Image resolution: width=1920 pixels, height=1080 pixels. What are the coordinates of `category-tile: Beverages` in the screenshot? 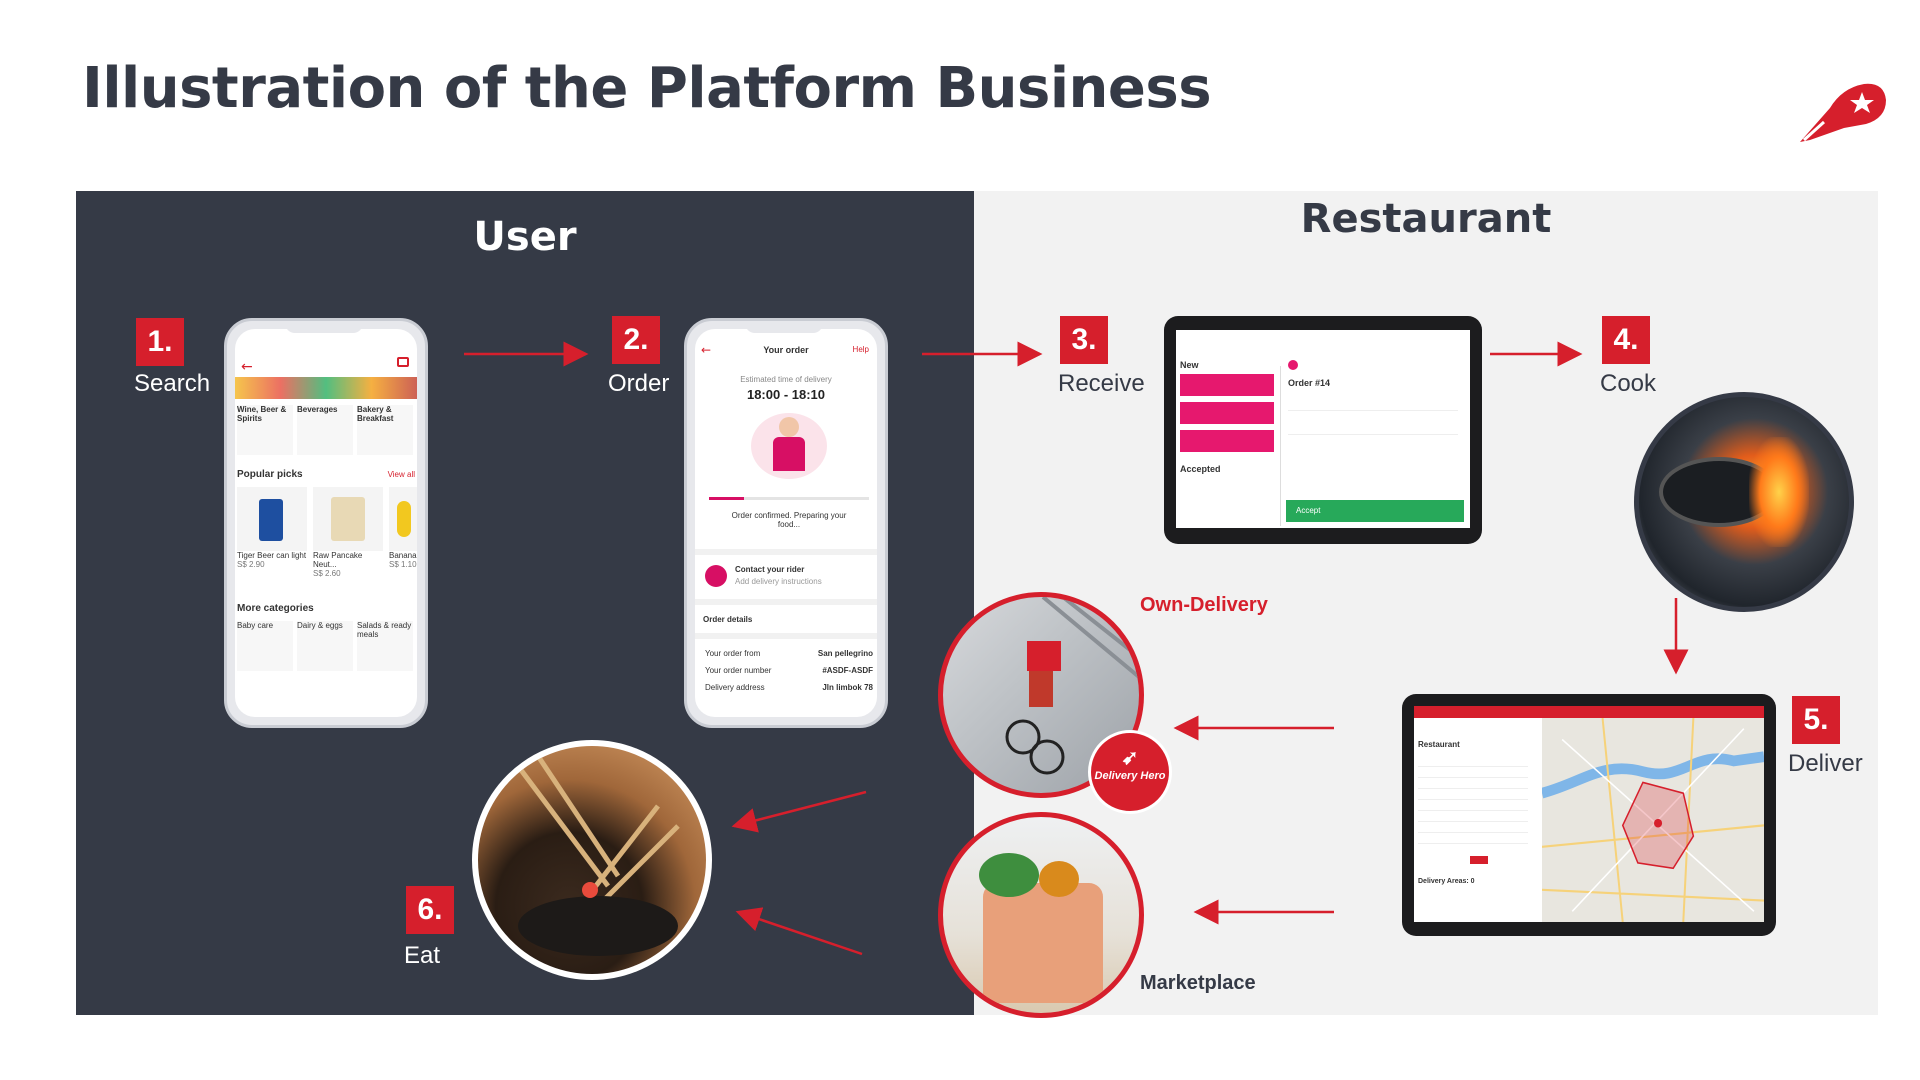 It's located at (325, 430).